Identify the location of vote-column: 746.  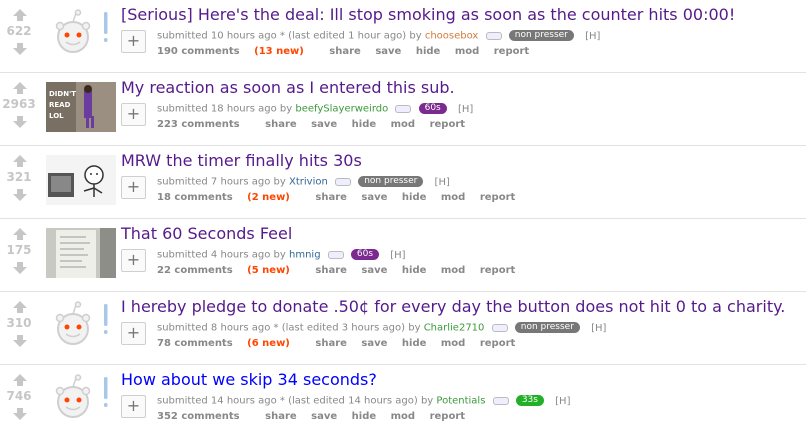
(21, 401).